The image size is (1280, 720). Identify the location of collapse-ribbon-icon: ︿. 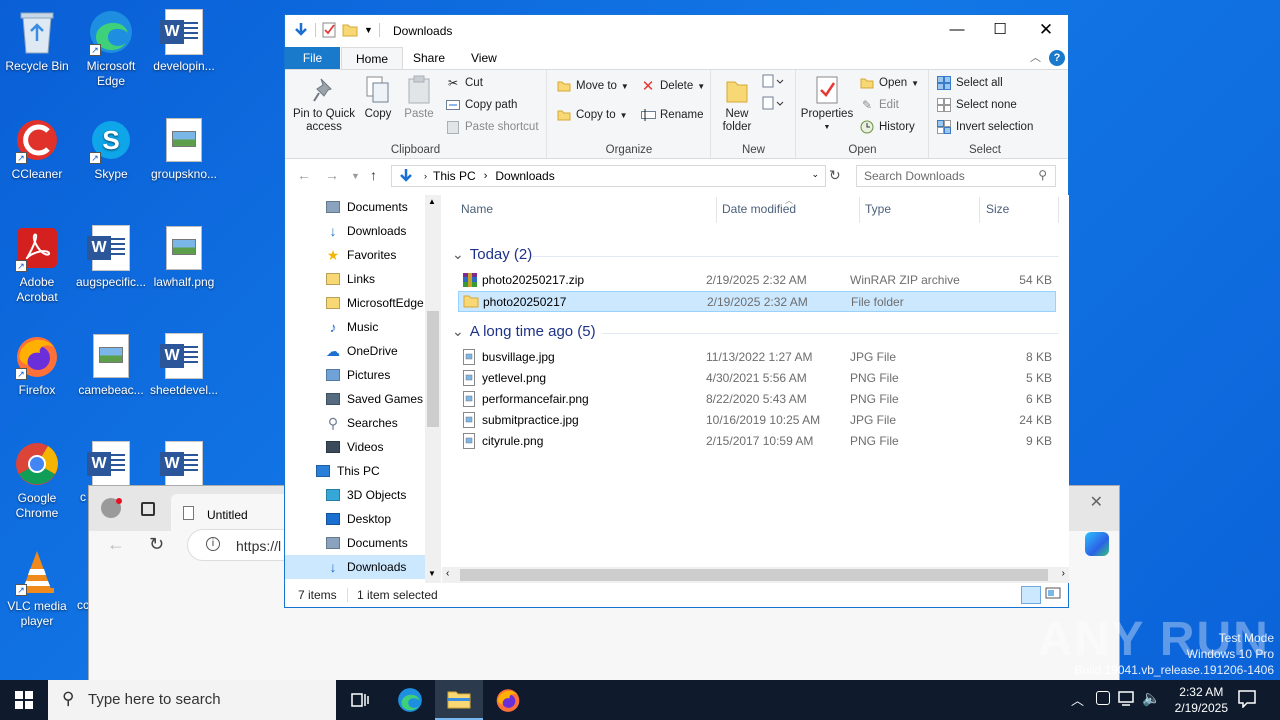
(1035, 57).